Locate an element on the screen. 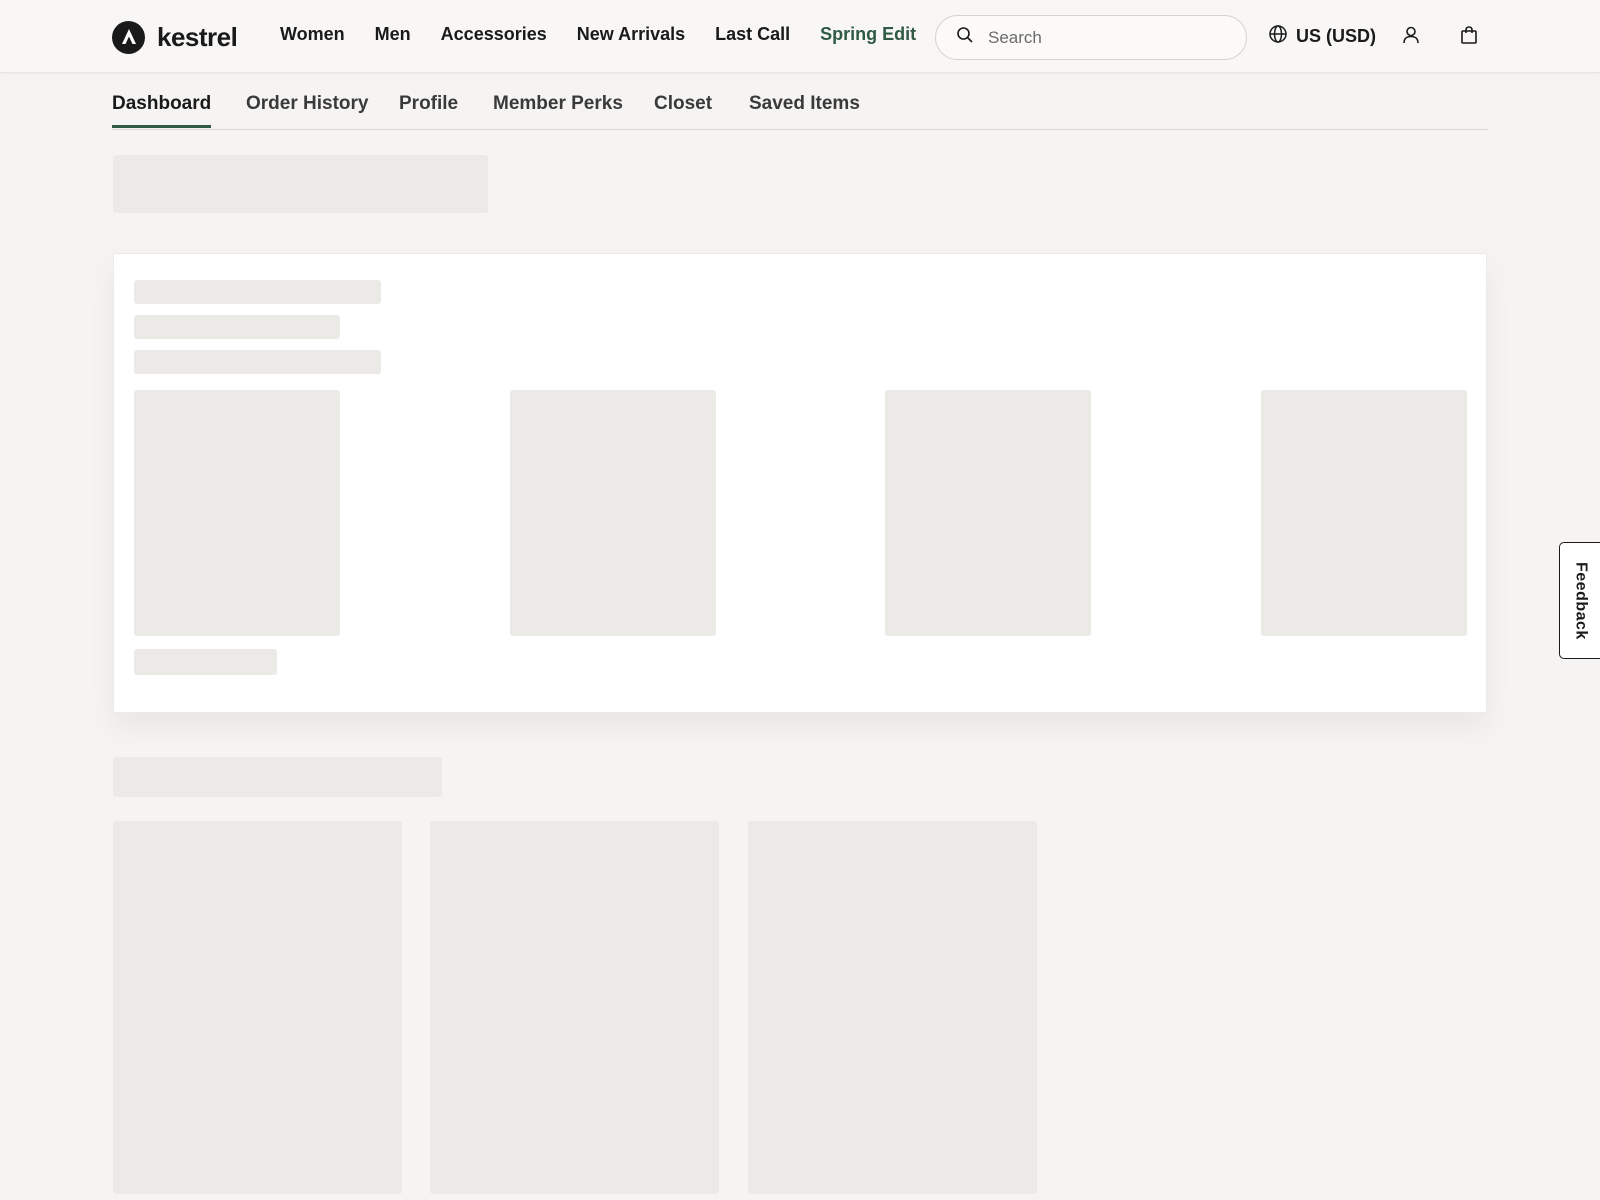 The image size is (1600, 1200). search-box is located at coordinates (1091, 37).